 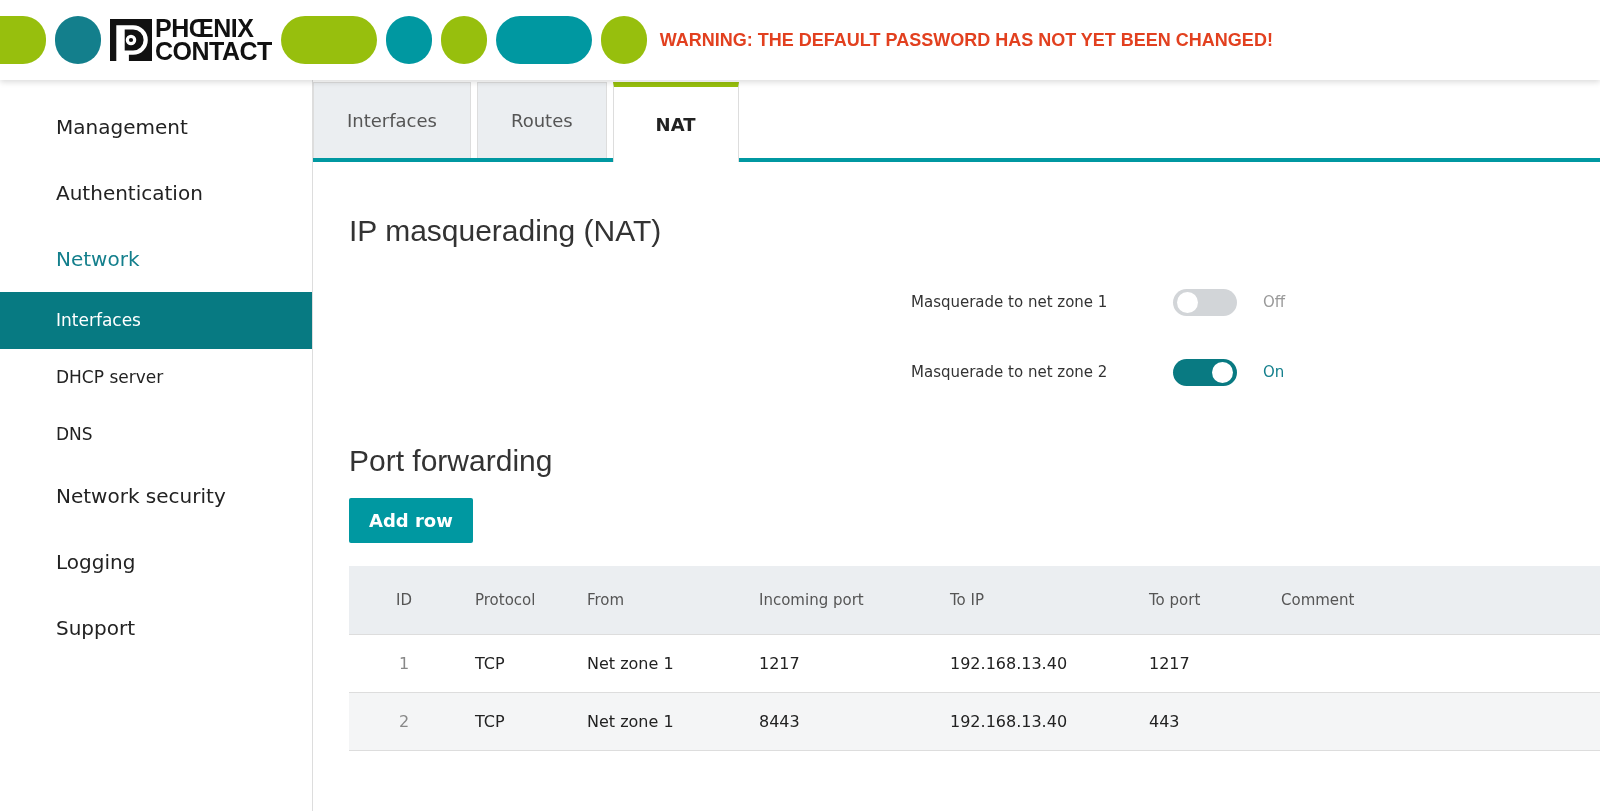 What do you see at coordinates (411, 520) in the screenshot?
I see `add-row-button: Add row` at bounding box center [411, 520].